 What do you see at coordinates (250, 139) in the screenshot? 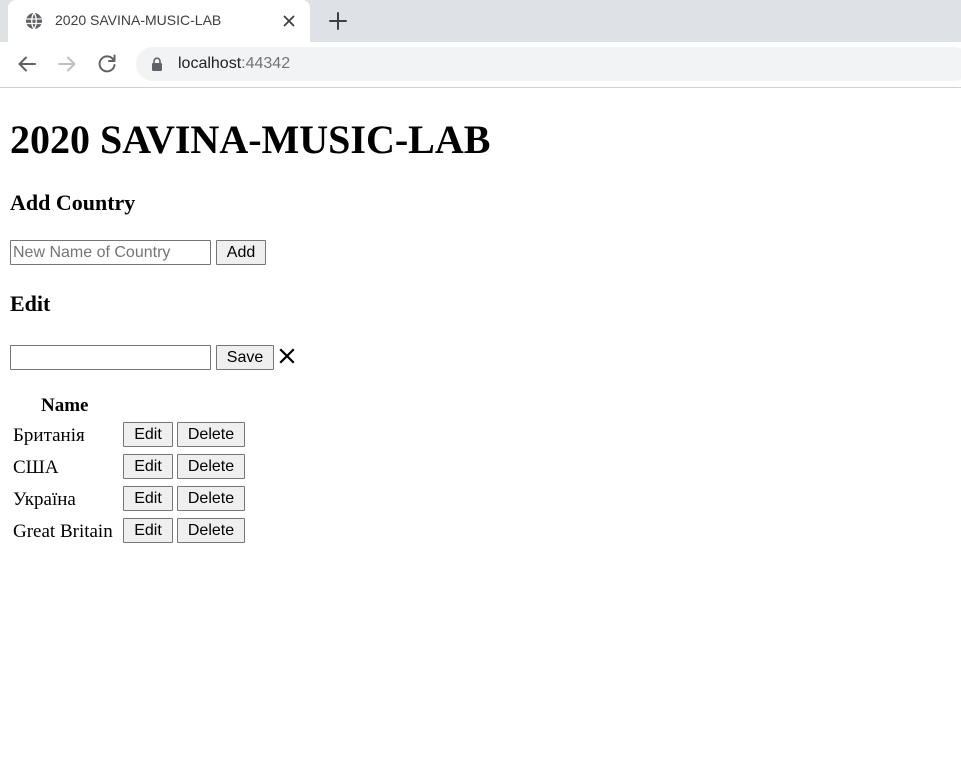
I see `page-title: 2020 SAVINA-MUSIC-LAB` at bounding box center [250, 139].